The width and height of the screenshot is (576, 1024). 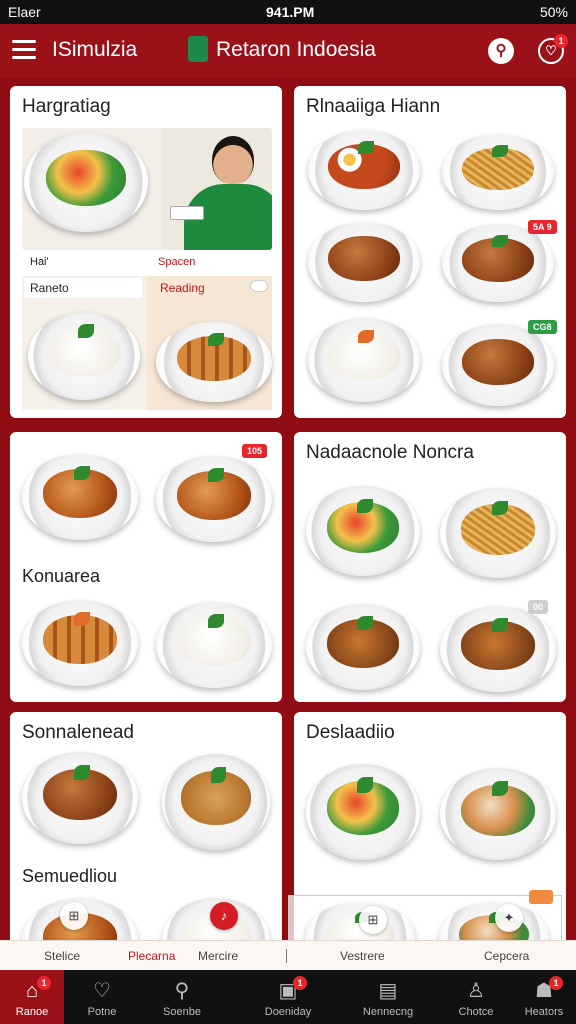 What do you see at coordinates (476, 1012) in the screenshot?
I see `nav-label: Chotce` at bounding box center [476, 1012].